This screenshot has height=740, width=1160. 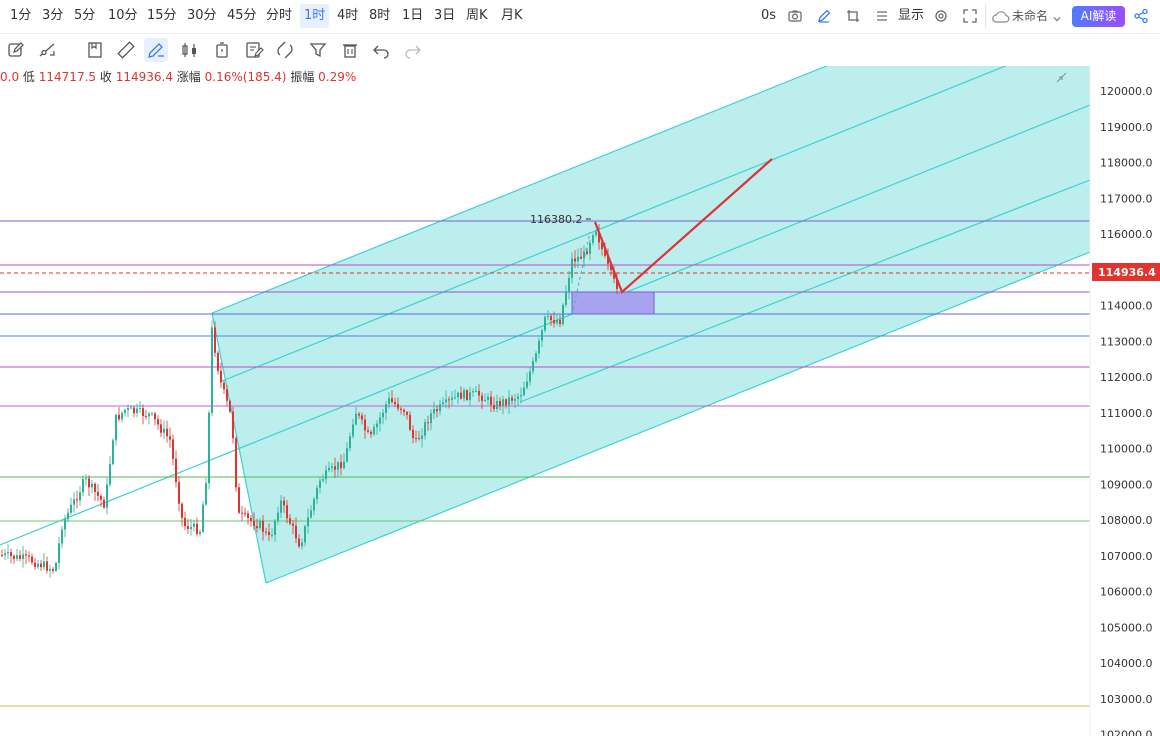 I want to click on share-icon, so click(x=1141, y=20).